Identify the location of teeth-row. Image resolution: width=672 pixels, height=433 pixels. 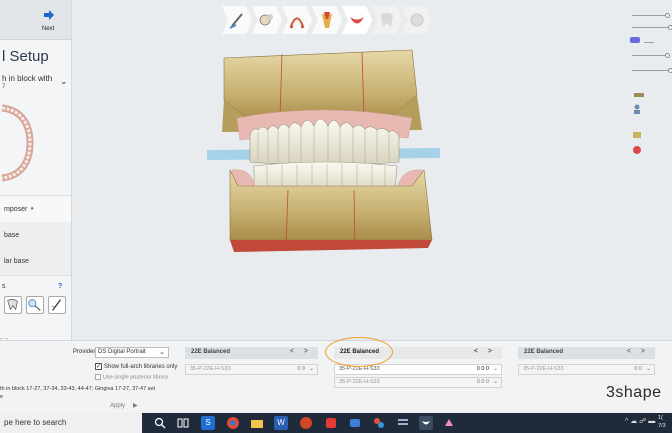
(324, 157).